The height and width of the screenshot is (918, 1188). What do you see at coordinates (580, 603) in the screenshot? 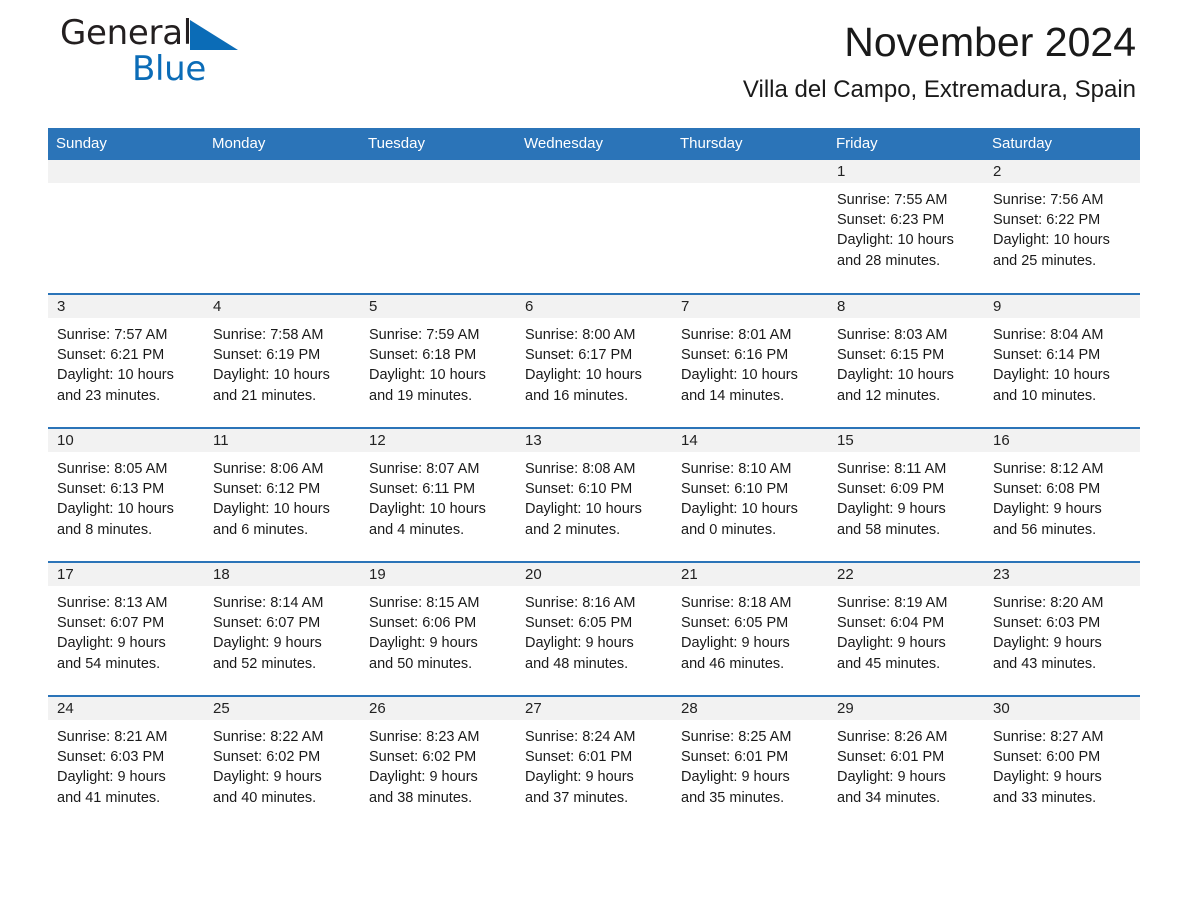
I see `sunrise-text: Sunrise: 8:16 AM` at bounding box center [580, 603].